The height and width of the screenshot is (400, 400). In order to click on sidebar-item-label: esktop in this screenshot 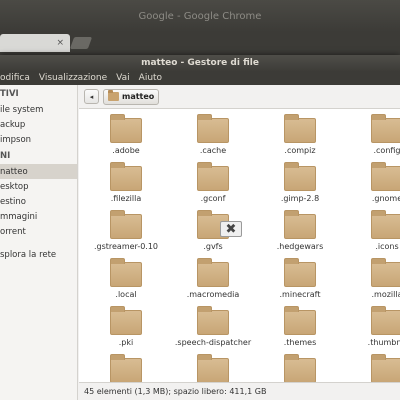, I will do `click(14, 186)`.